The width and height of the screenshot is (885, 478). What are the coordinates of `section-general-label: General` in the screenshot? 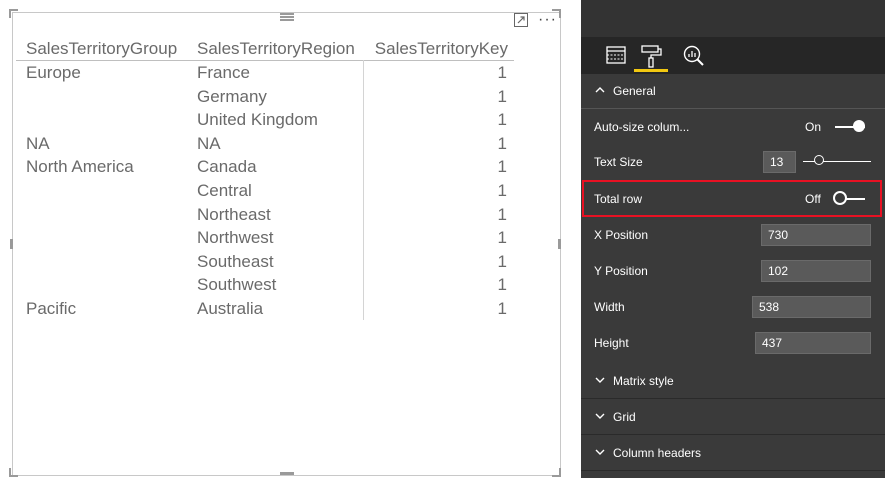 It's located at (634, 91).